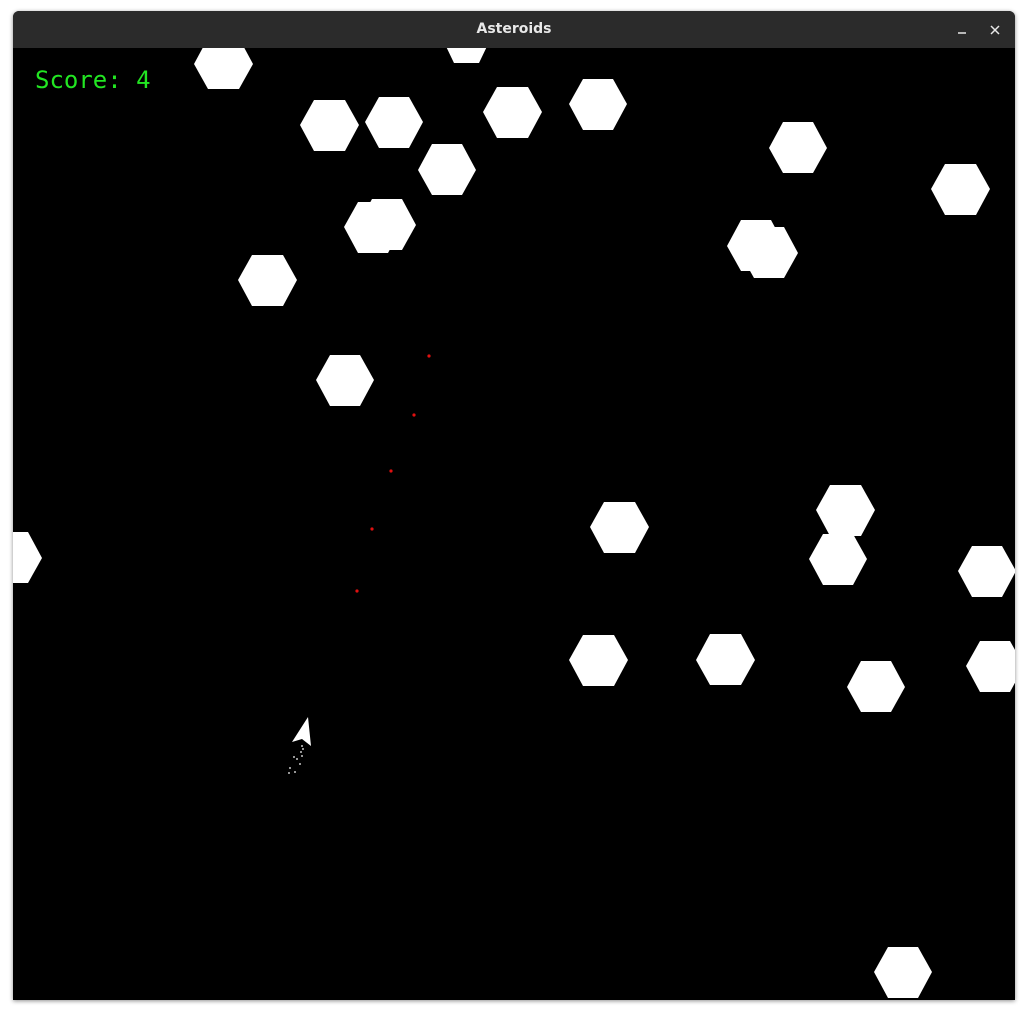  I want to click on minimize-icon, so click(962, 33).